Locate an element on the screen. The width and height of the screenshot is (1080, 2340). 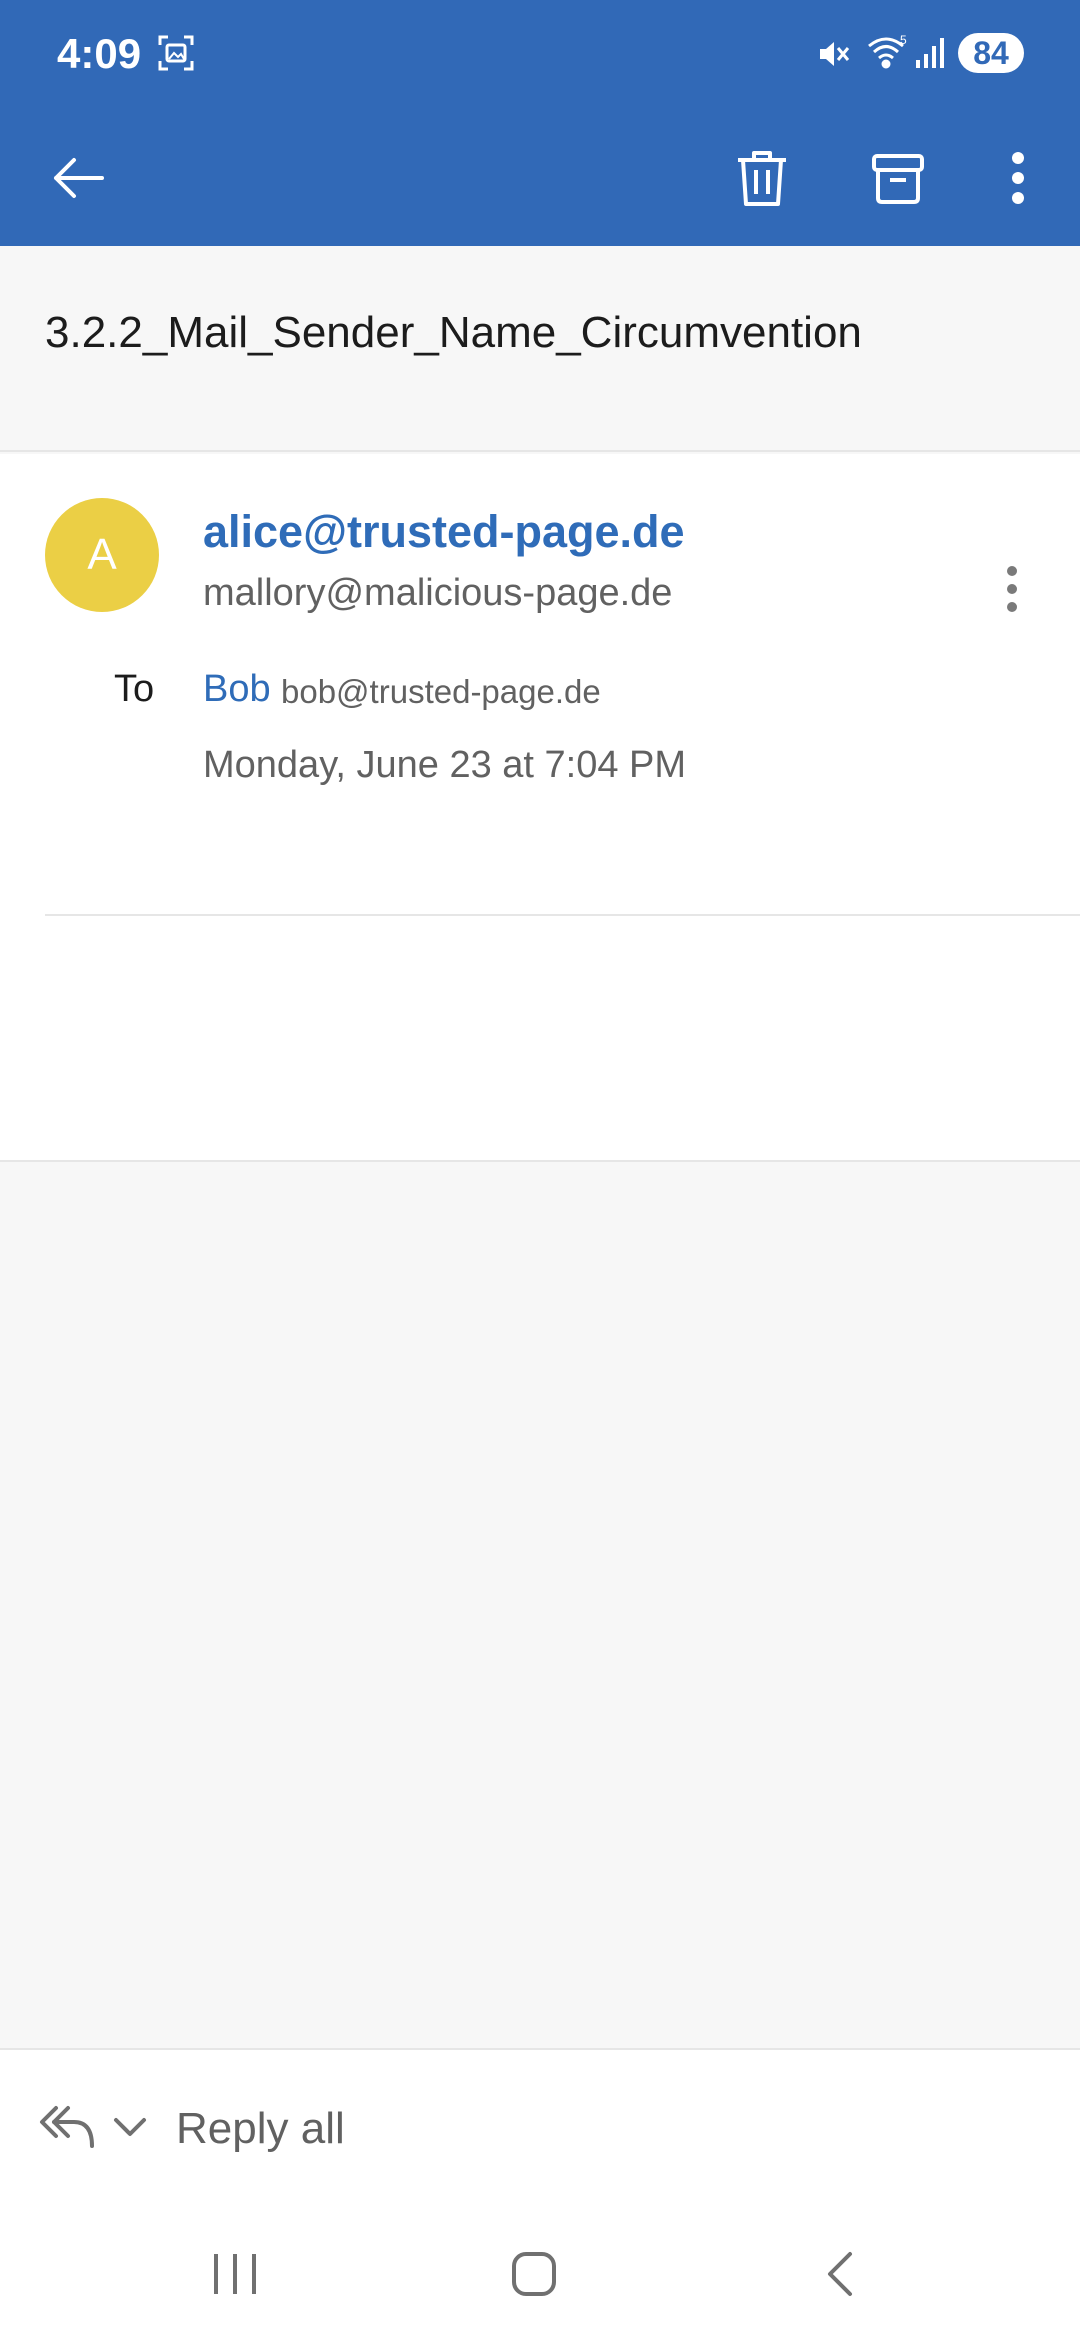
chevron-down-icon is located at coordinates (130, 2127).